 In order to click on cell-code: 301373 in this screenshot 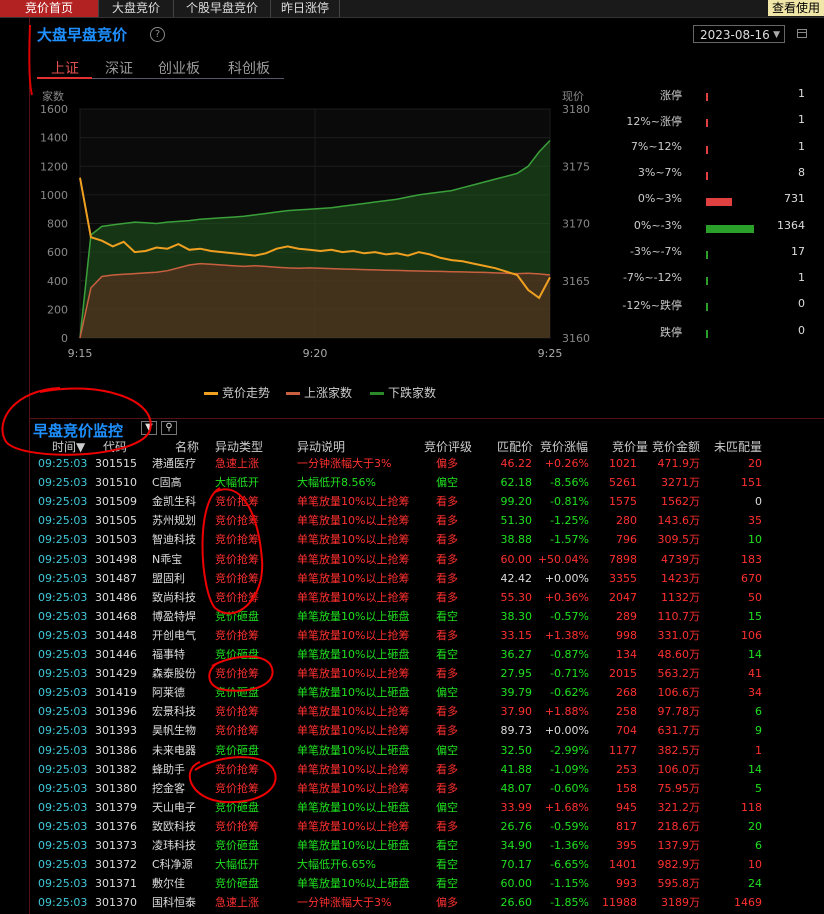, I will do `click(116, 845)`.